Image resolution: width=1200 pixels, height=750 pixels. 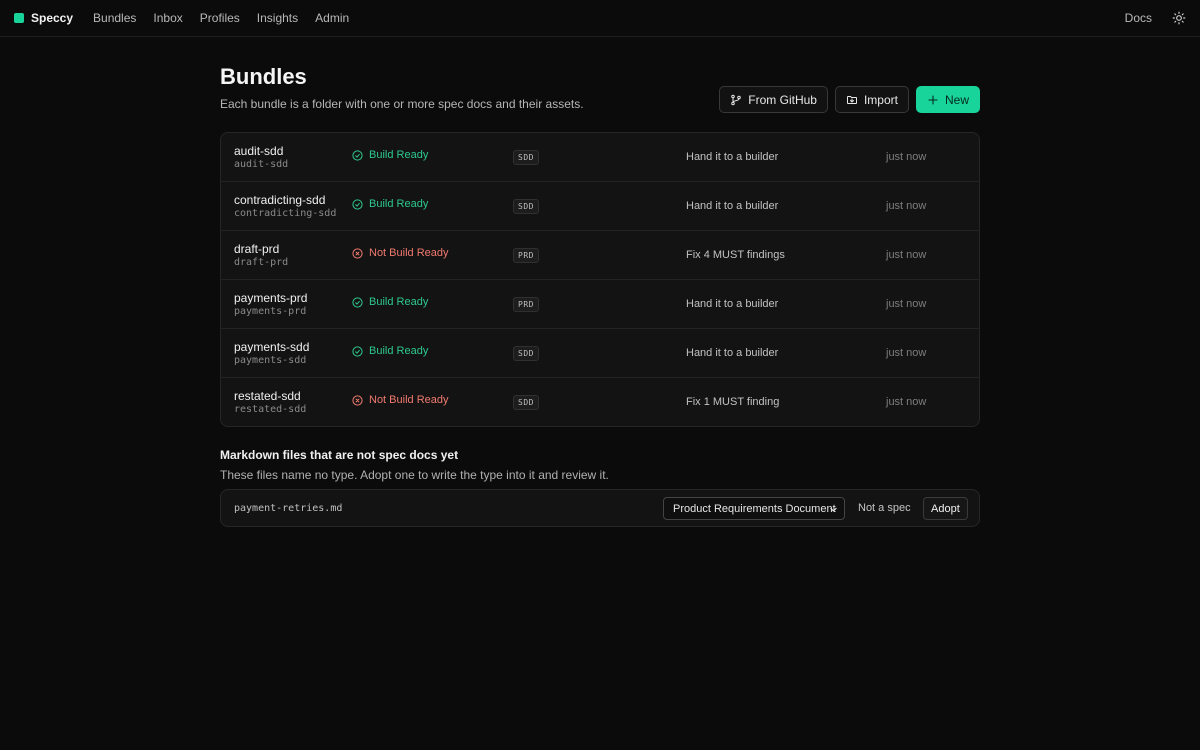 I want to click on folder-import-icon, so click(x=851, y=99).